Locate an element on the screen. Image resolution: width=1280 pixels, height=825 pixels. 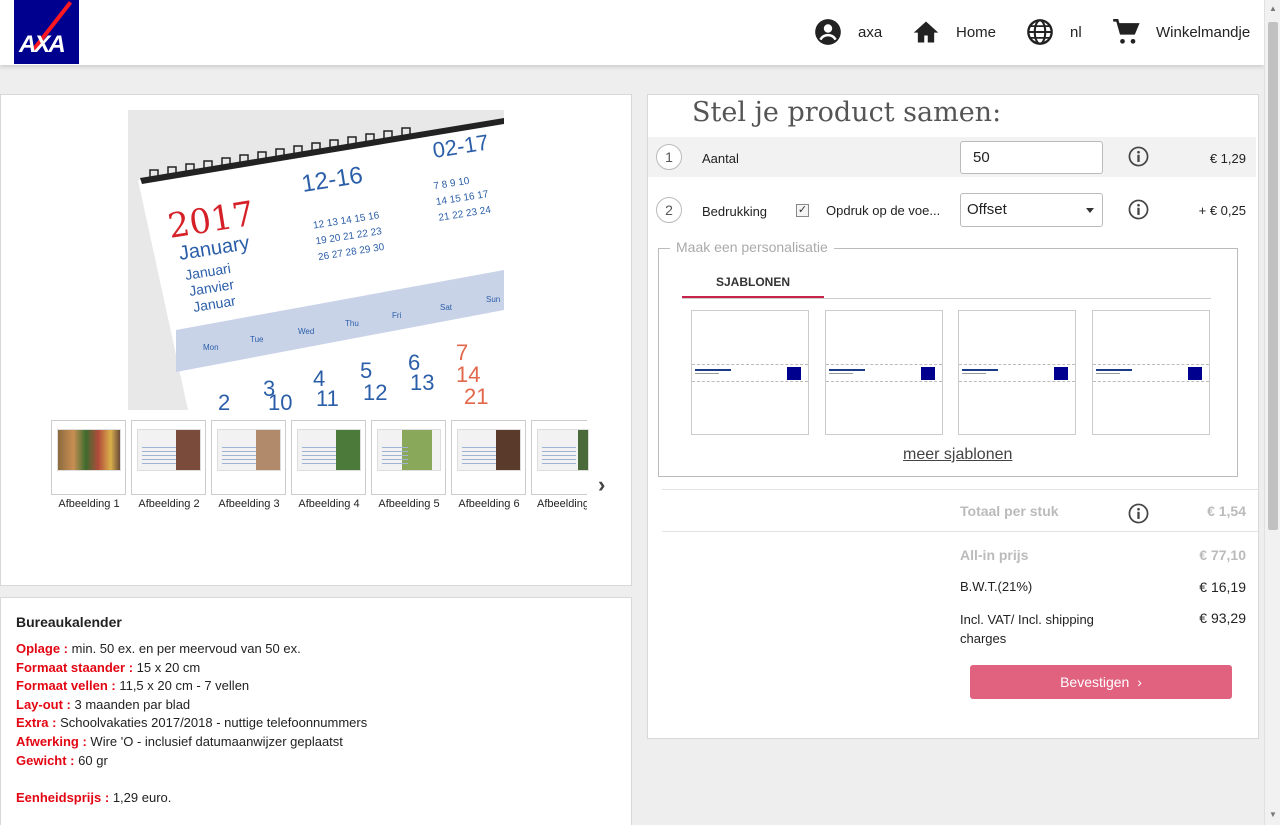
page-scrollbar: ▲ ▼ is located at coordinates (1272, 412).